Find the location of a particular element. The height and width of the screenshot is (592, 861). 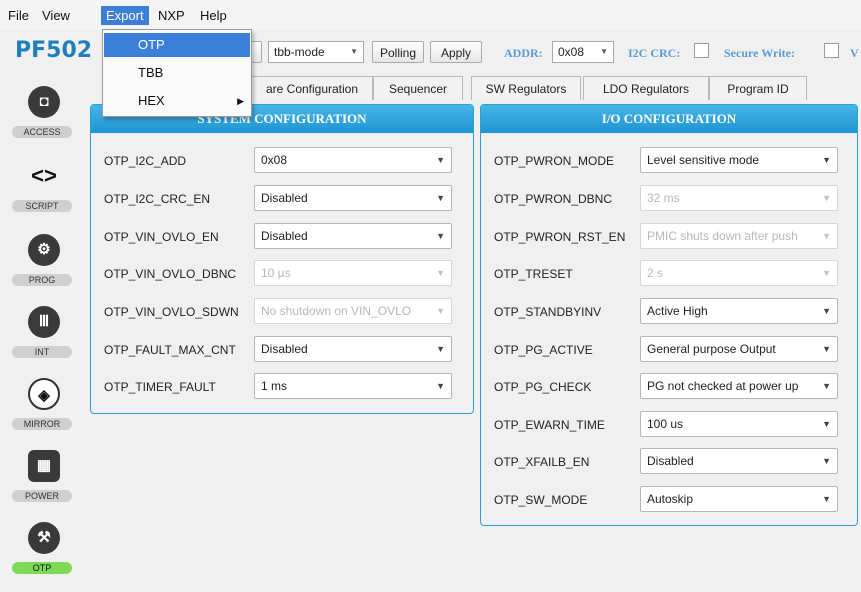

field-label: OTP_VIN_OVLO_DBNC is located at coordinates (170, 274).